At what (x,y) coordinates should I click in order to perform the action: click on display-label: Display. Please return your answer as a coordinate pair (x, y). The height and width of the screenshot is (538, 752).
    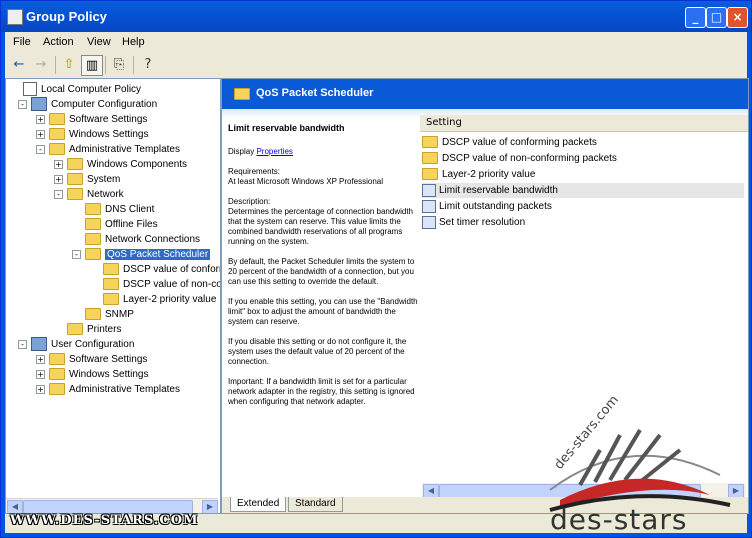
    Looking at the image, I should click on (241, 151).